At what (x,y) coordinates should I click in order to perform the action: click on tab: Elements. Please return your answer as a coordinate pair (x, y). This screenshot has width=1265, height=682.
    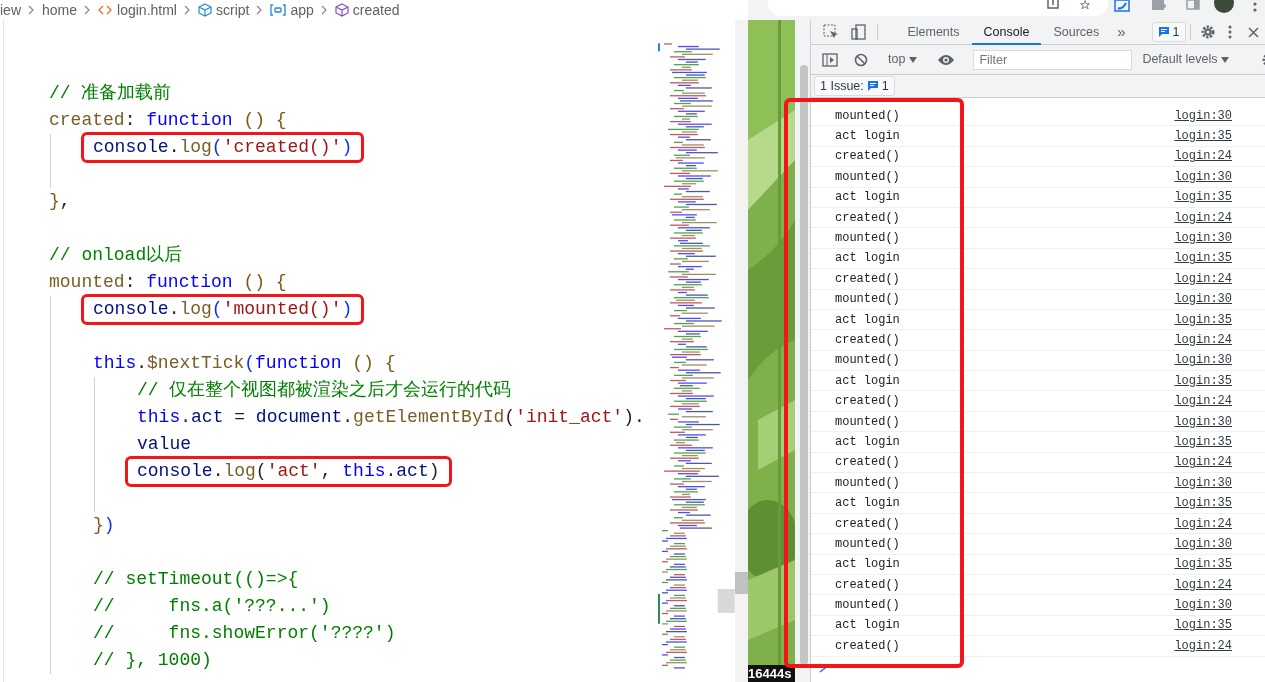
    Looking at the image, I should click on (933, 32).